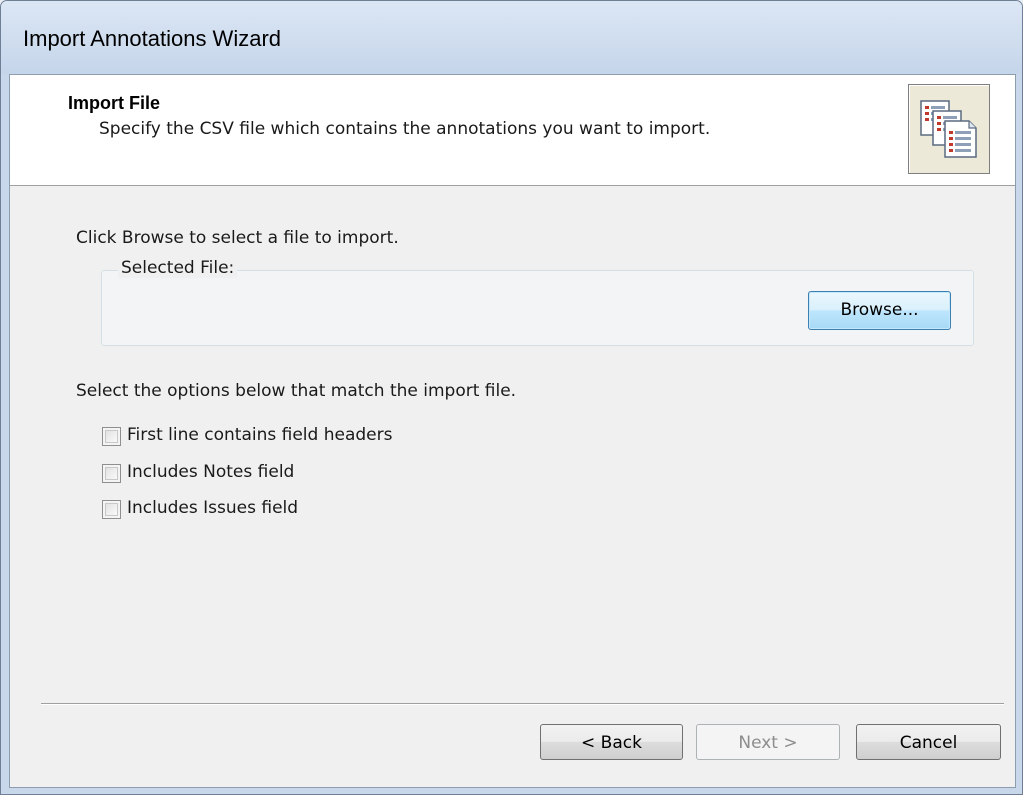 Image resolution: width=1023 pixels, height=795 pixels. What do you see at coordinates (511, 37) in the screenshot?
I see `title-bar: Import Annotations Wizard` at bounding box center [511, 37].